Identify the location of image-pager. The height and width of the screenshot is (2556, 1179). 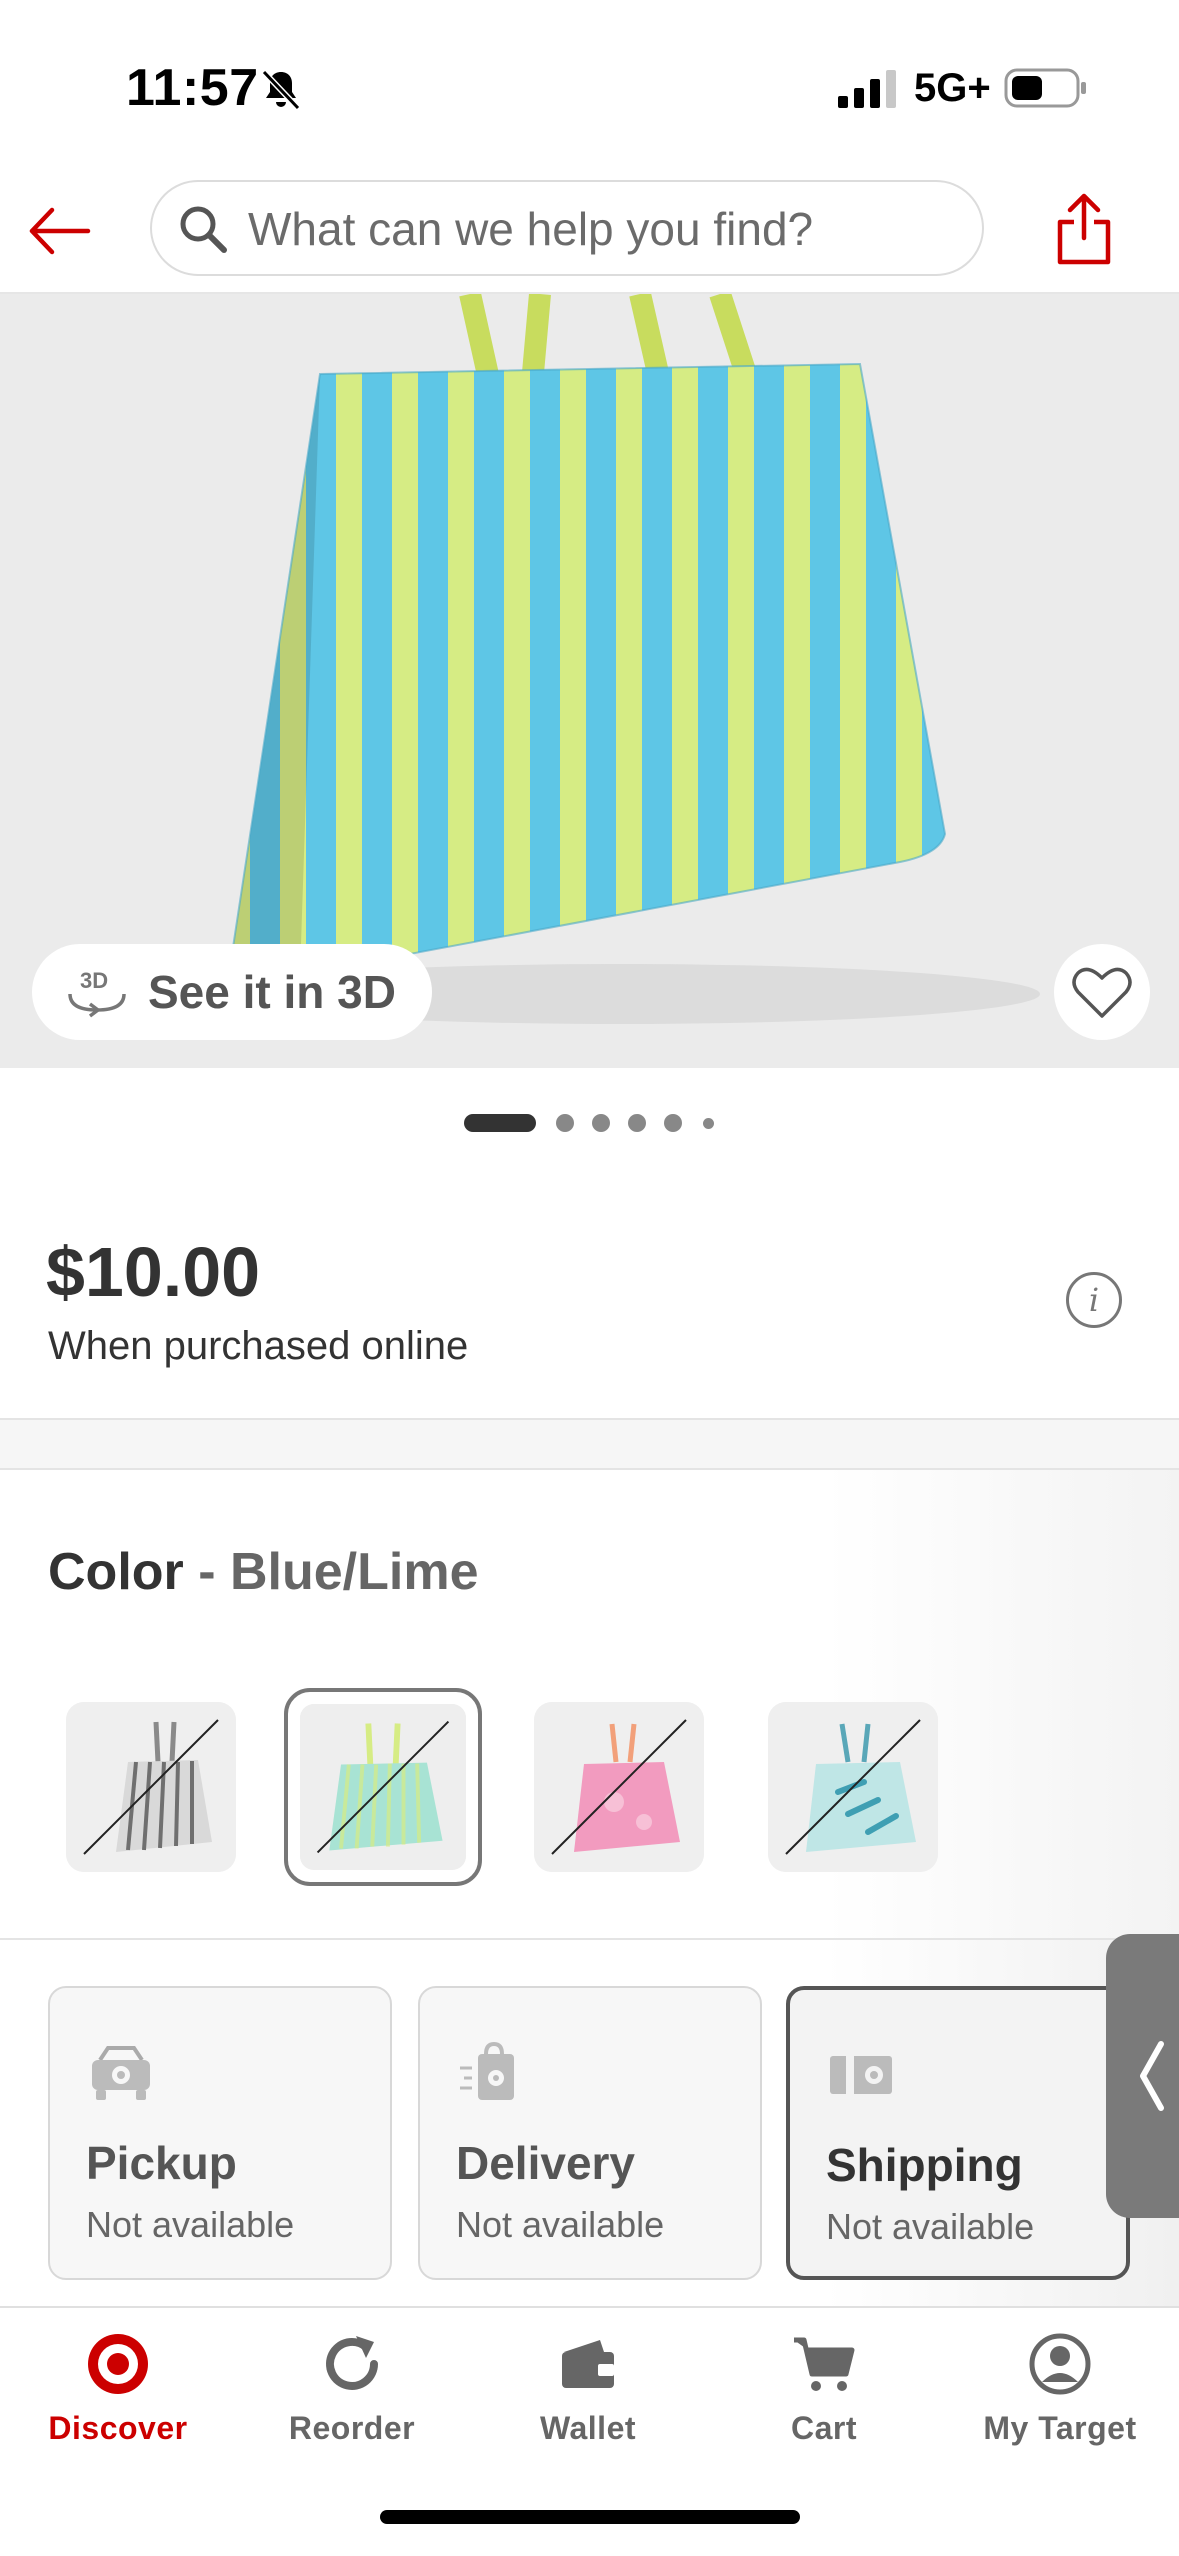
(589, 1122).